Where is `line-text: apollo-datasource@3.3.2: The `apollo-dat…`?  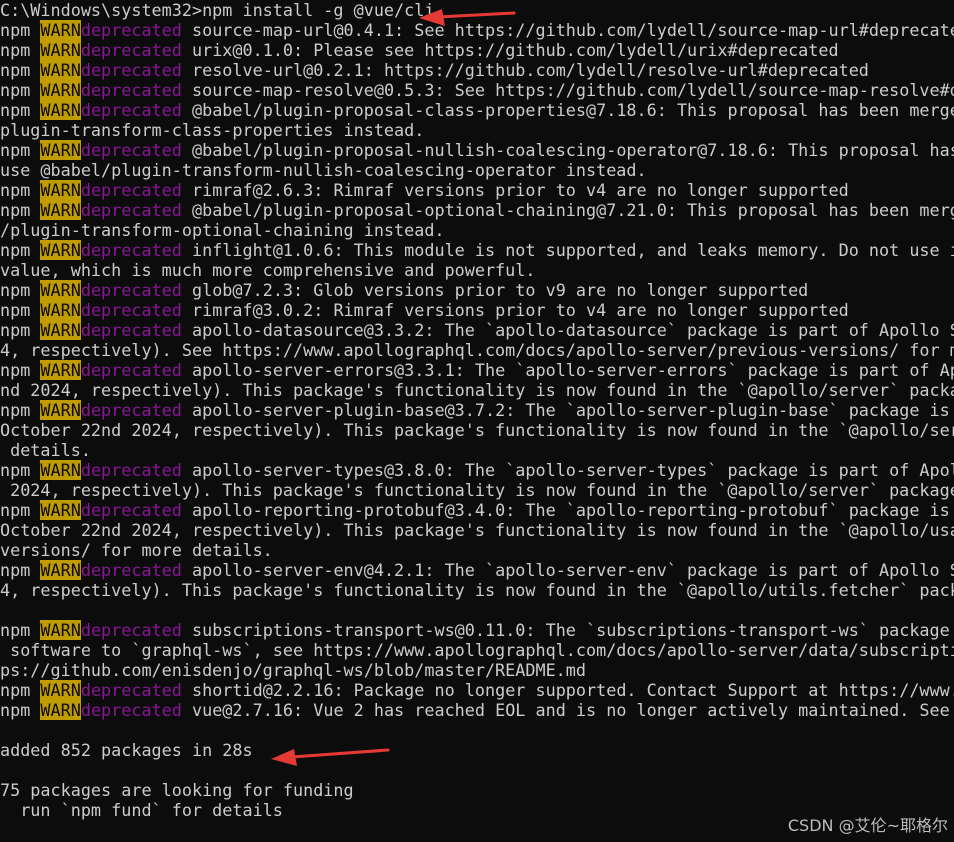
line-text: apollo-datasource@3.3.2: The `apollo-dat… is located at coordinates (567, 330).